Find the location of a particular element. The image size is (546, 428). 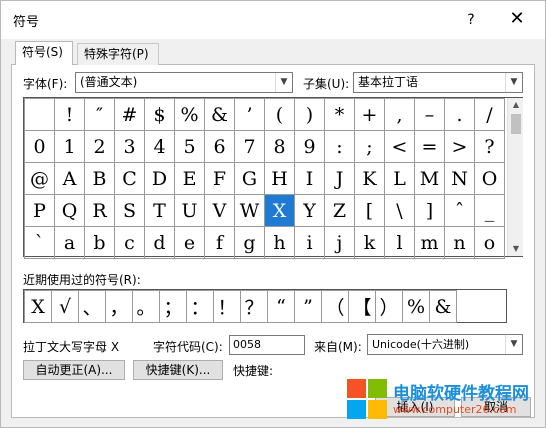

symbol-cell: J is located at coordinates (339, 178).